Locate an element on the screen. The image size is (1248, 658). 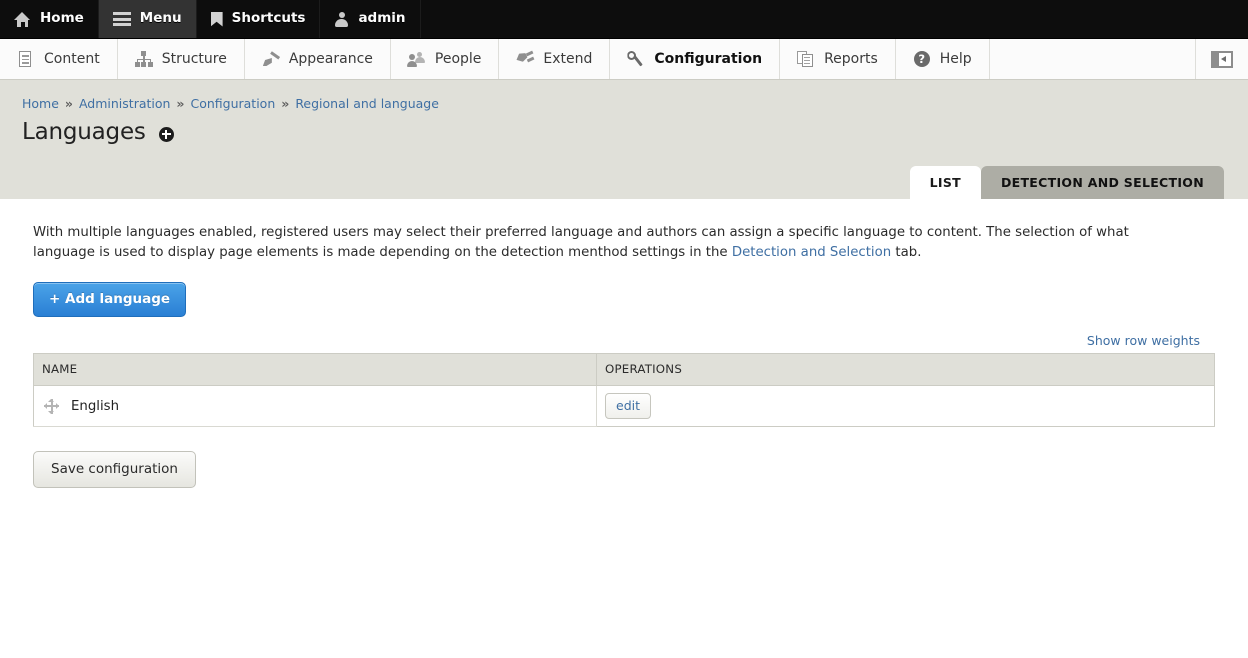
cell-name: English is located at coordinates (315, 406).